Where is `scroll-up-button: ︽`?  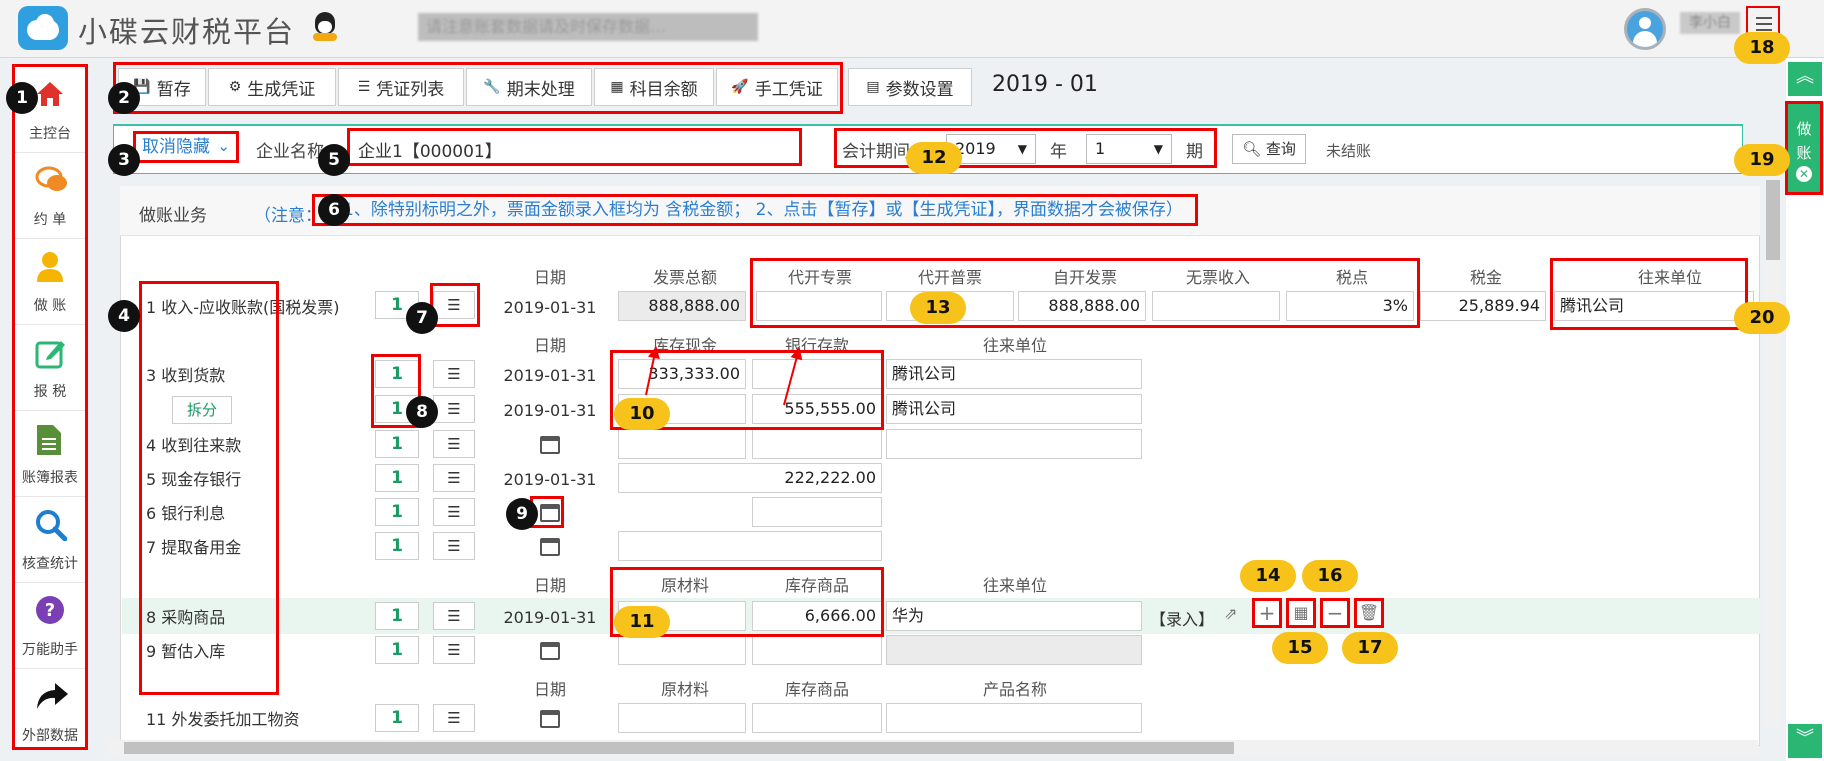 scroll-up-button: ︽ is located at coordinates (1805, 79).